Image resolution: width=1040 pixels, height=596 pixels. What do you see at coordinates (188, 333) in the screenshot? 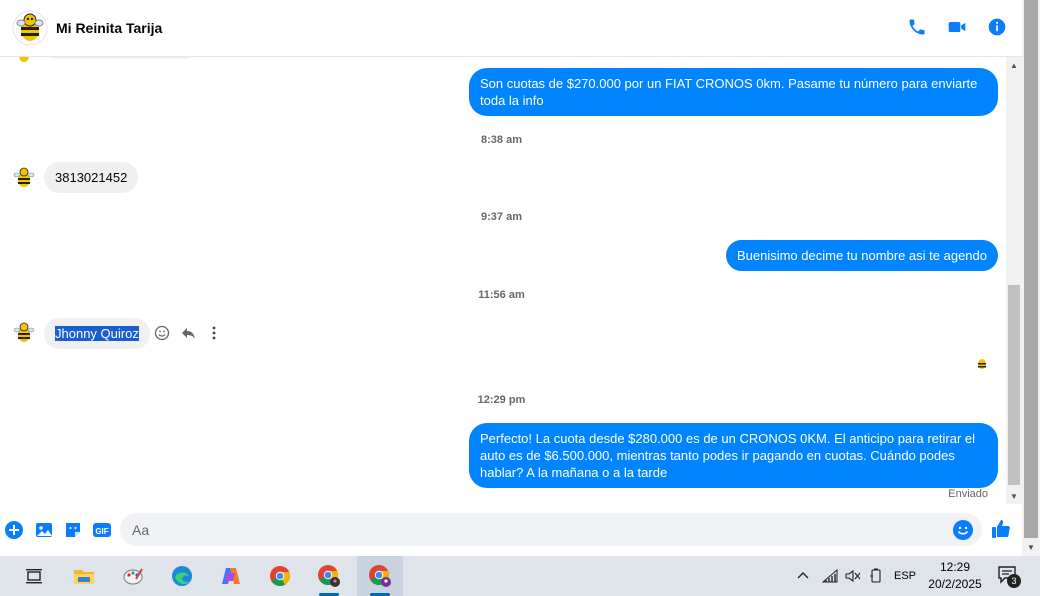
I see `reply-icon` at bounding box center [188, 333].